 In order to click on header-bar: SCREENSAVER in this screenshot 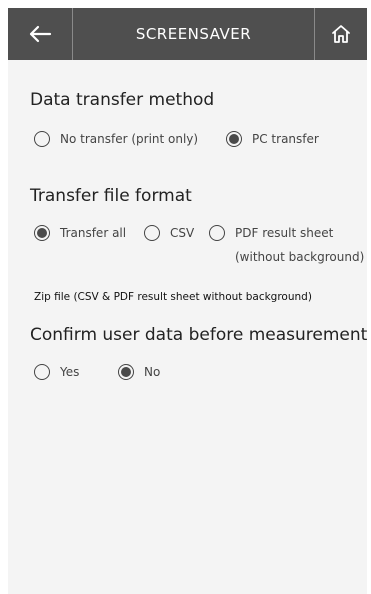, I will do `click(187, 34)`.